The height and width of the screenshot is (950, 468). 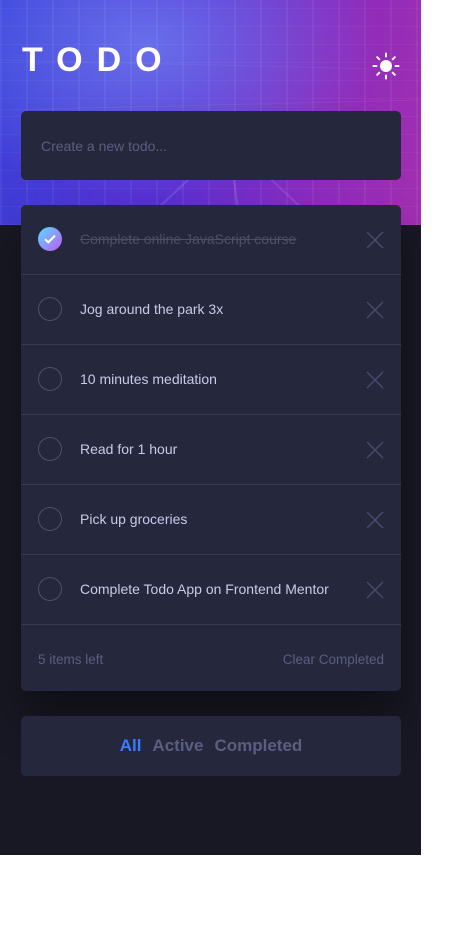 I want to click on filter-bar: All Active Completed, so click(x=211, y=746).